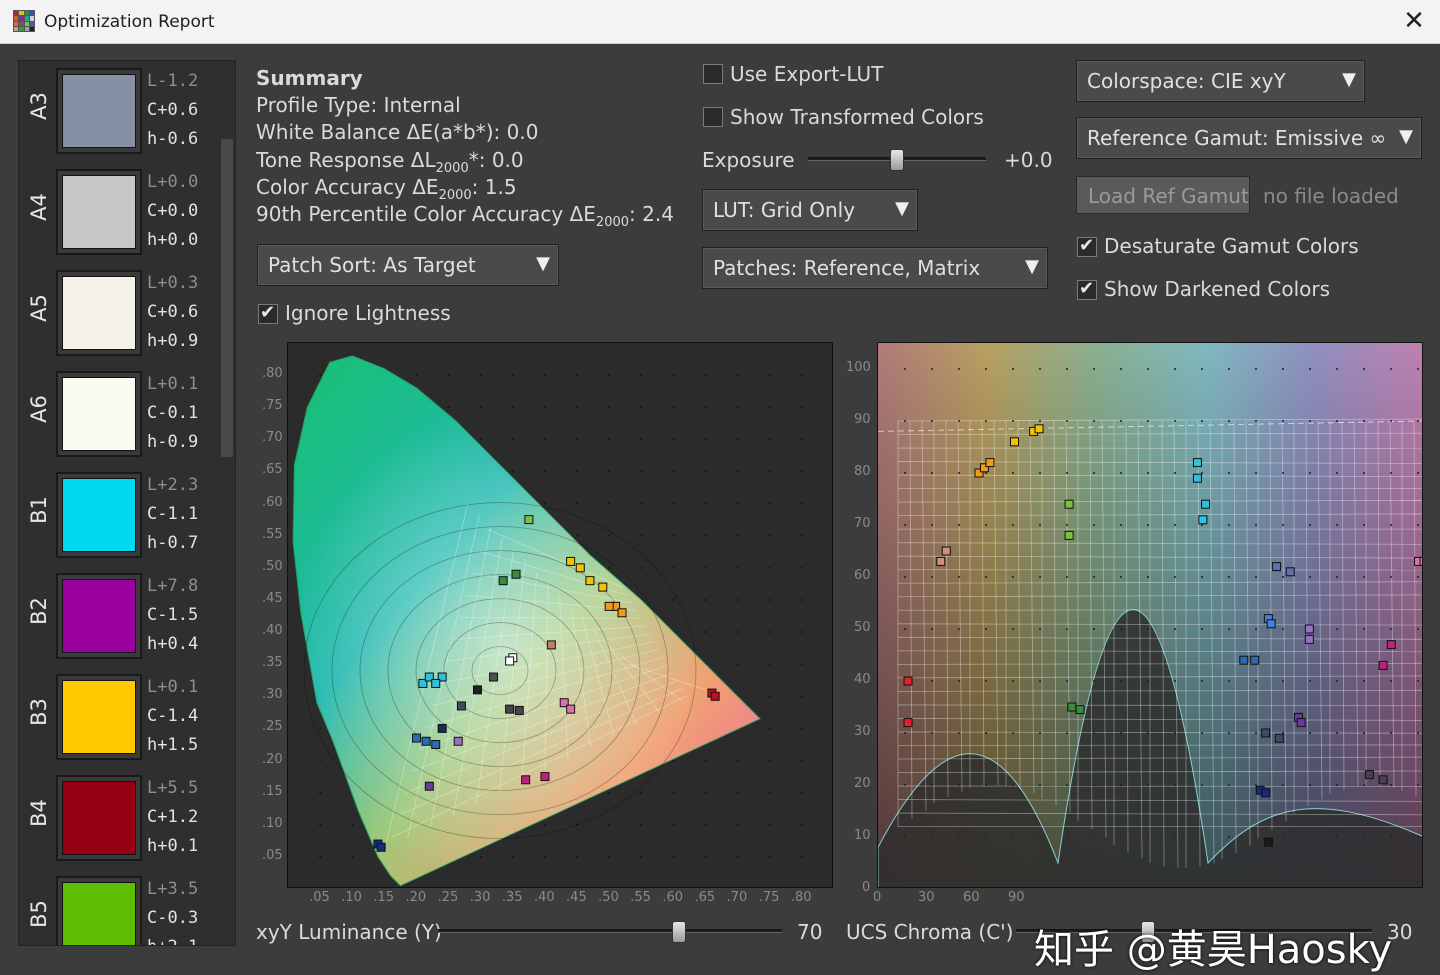 This screenshot has width=1440, height=975. Describe the element at coordinates (544, 897) in the screenshot. I see `x-tick-label: .40` at that location.